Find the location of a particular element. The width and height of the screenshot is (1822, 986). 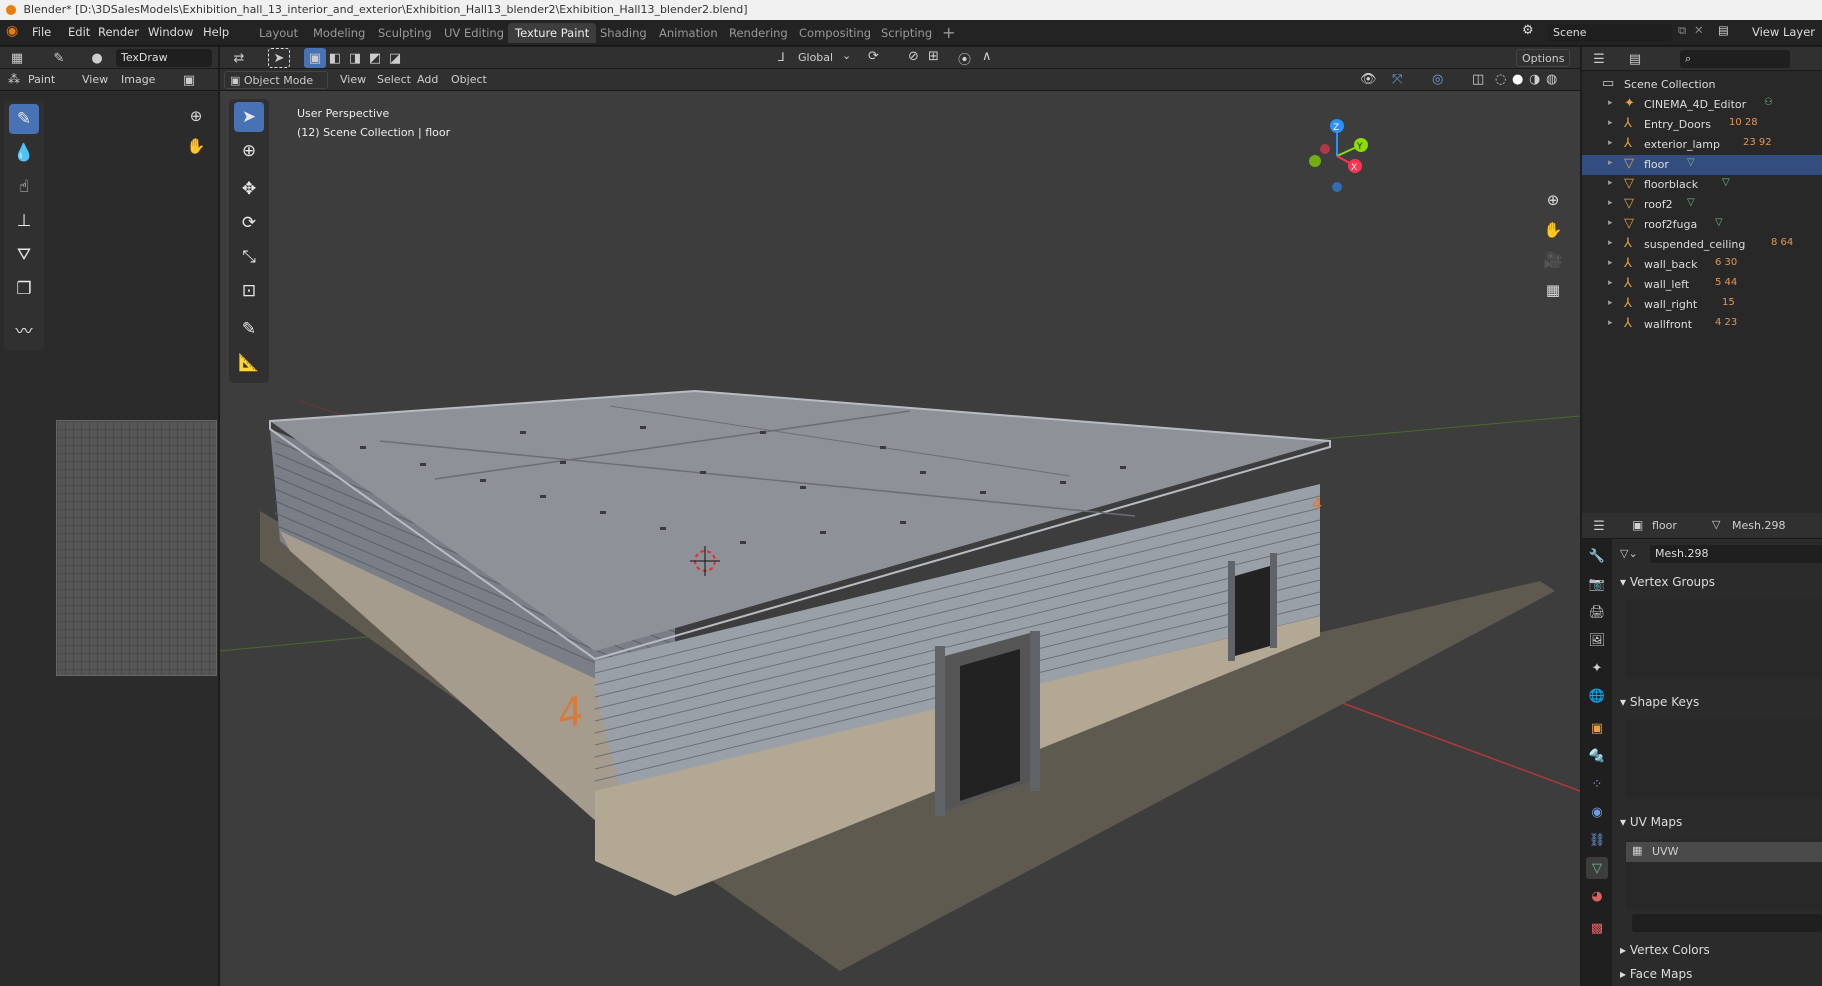

image-canvas-grid is located at coordinates (136, 548).